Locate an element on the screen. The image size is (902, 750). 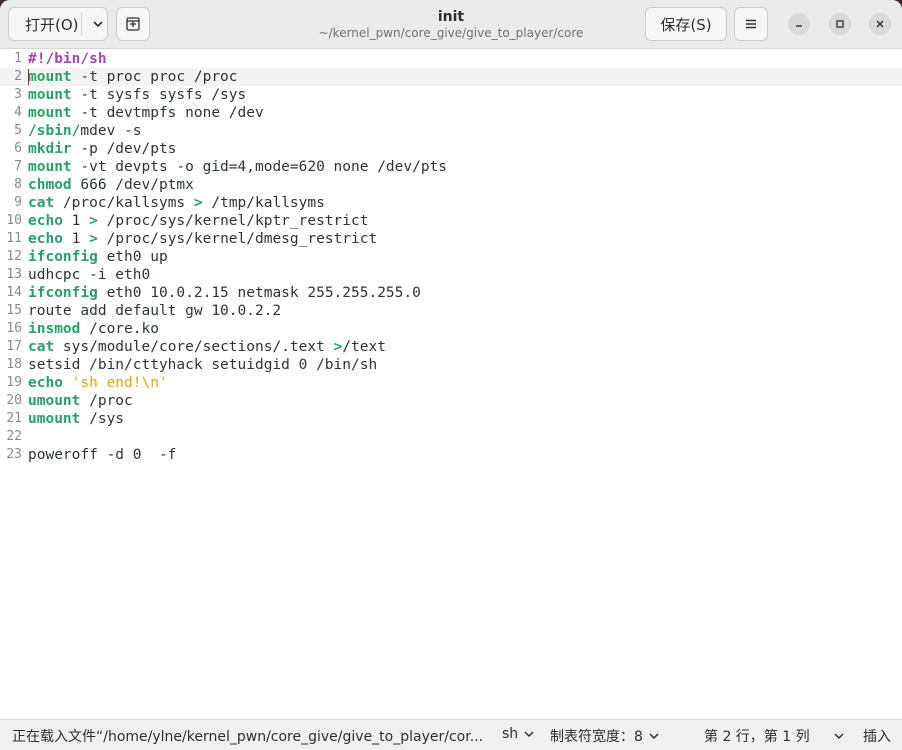
code-token: #!/bin/sh is located at coordinates (67, 59).